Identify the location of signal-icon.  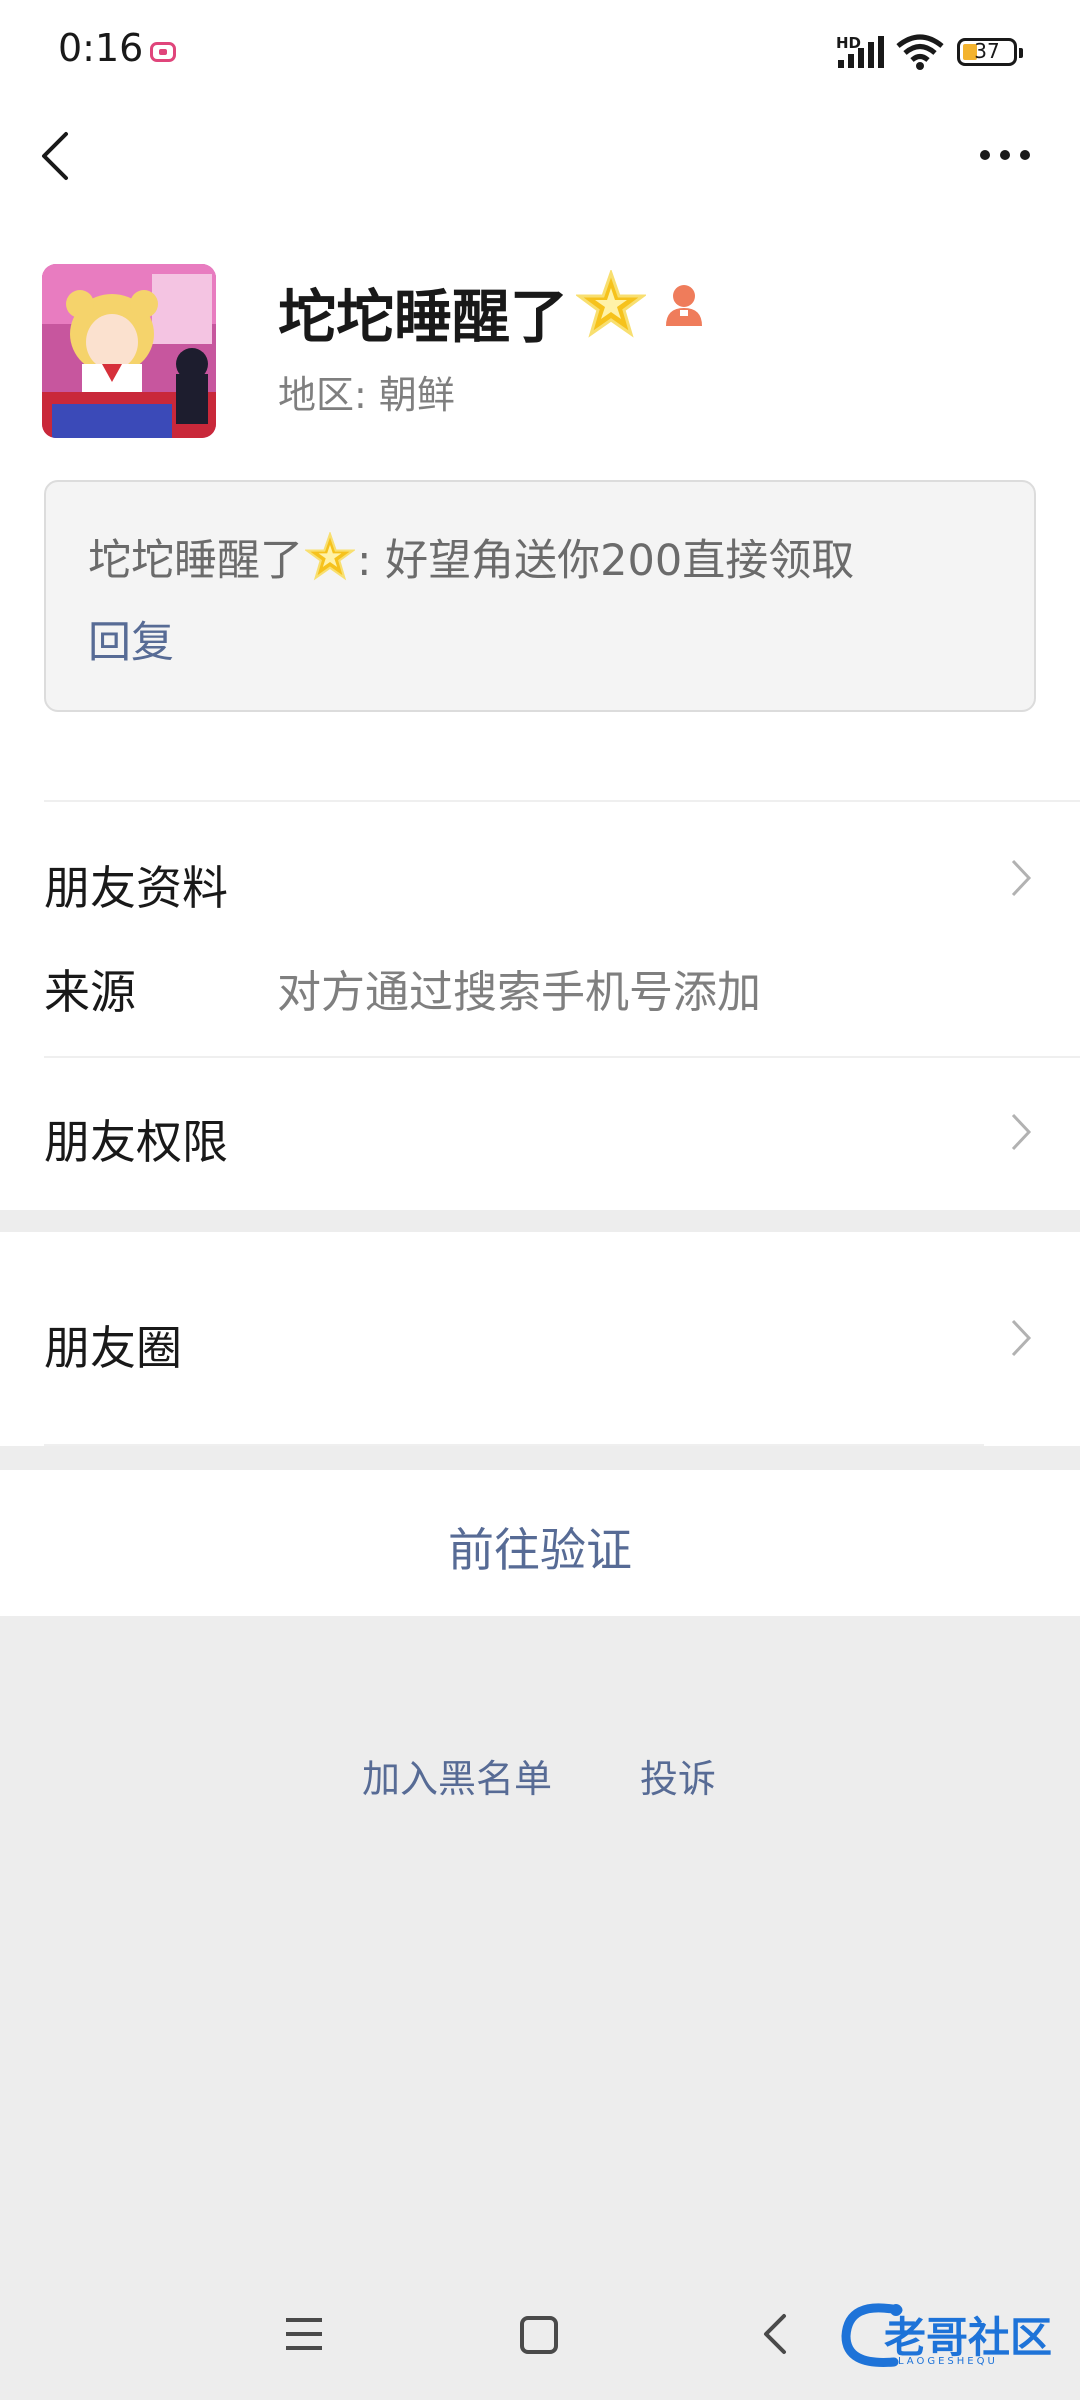
(861, 52).